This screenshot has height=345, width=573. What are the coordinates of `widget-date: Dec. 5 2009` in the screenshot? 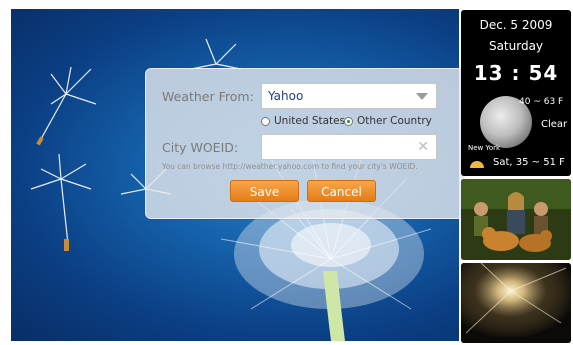 It's located at (516, 25).